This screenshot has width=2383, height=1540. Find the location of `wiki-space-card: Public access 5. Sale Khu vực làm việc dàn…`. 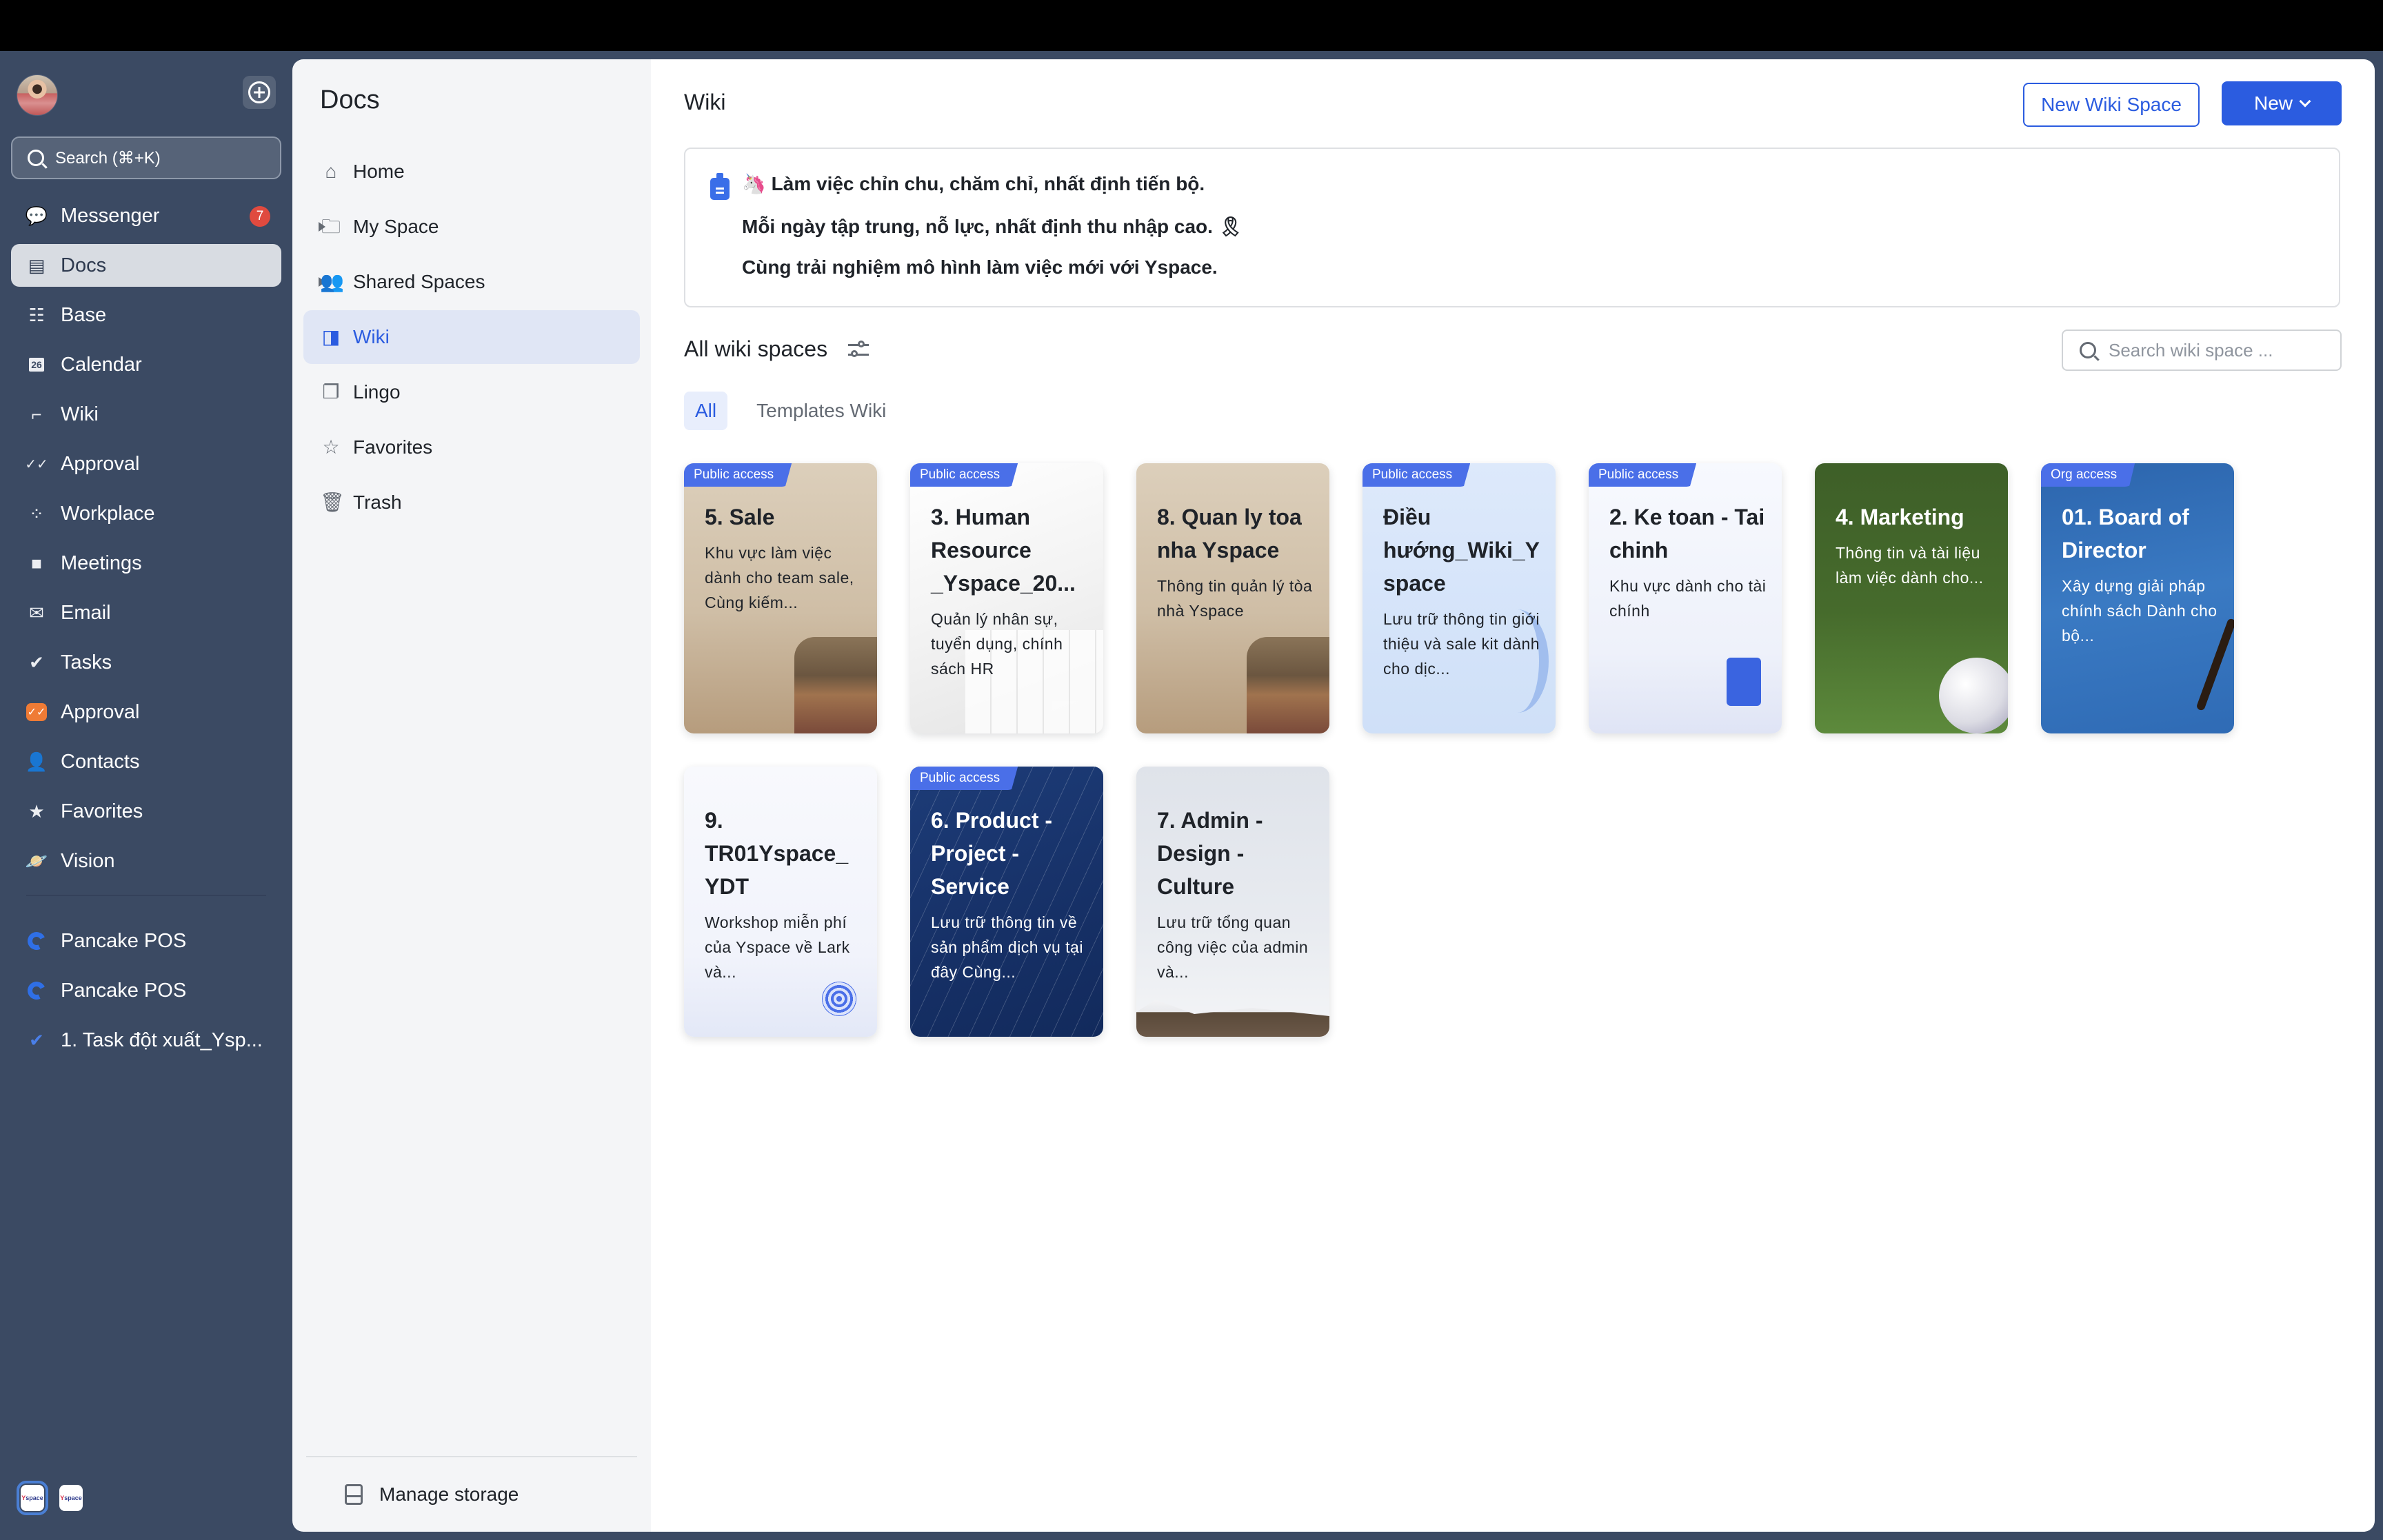

wiki-space-card: Public access 5. Sale Khu vực làm việc dàn… is located at coordinates (780, 598).